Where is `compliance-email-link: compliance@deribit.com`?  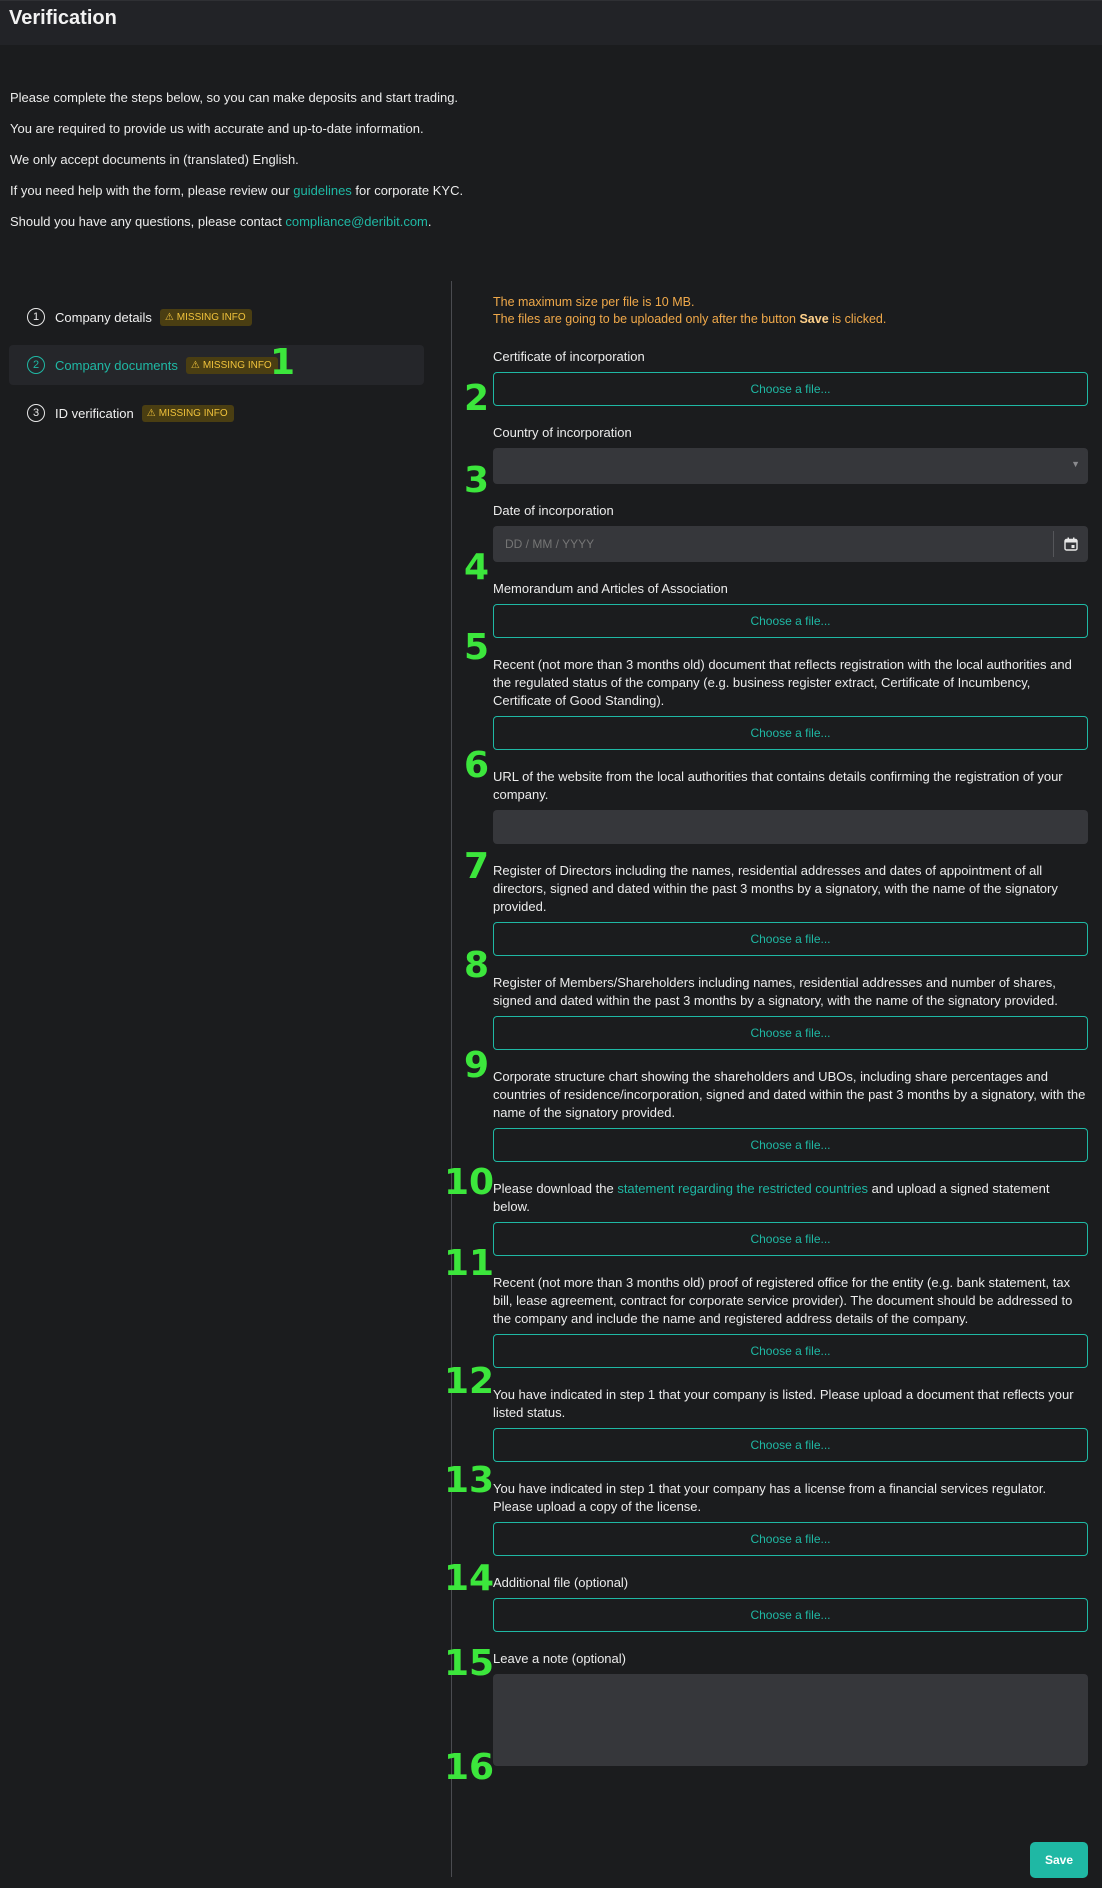 compliance-email-link: compliance@deribit.com is located at coordinates (356, 221).